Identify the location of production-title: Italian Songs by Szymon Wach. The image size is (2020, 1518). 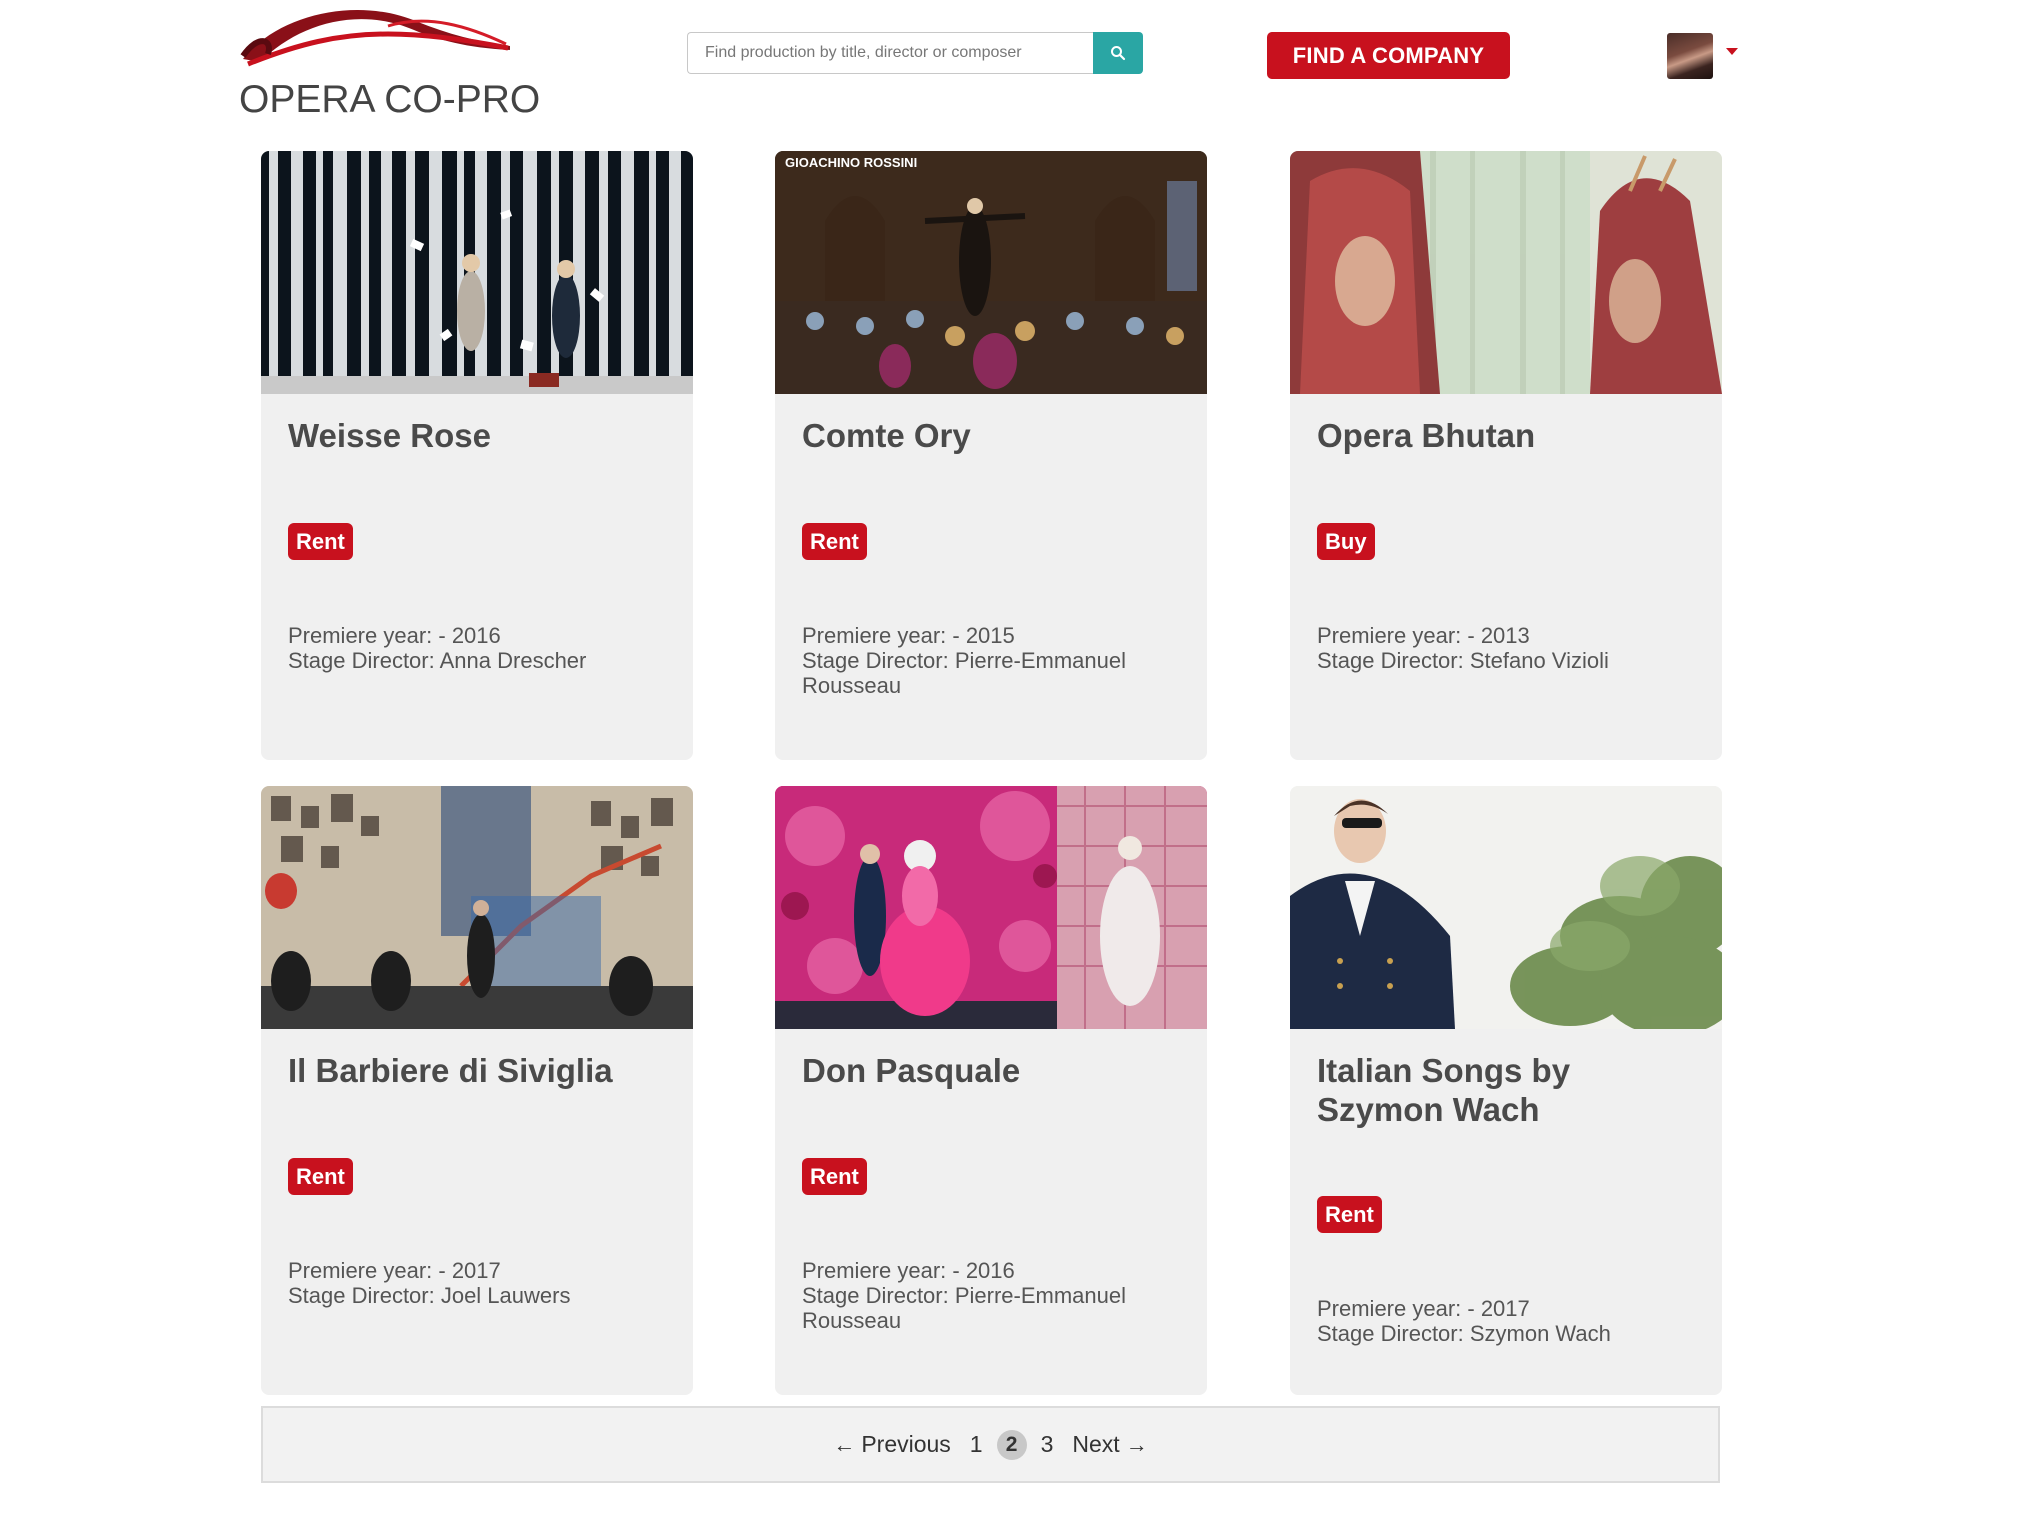
(1509, 1090).